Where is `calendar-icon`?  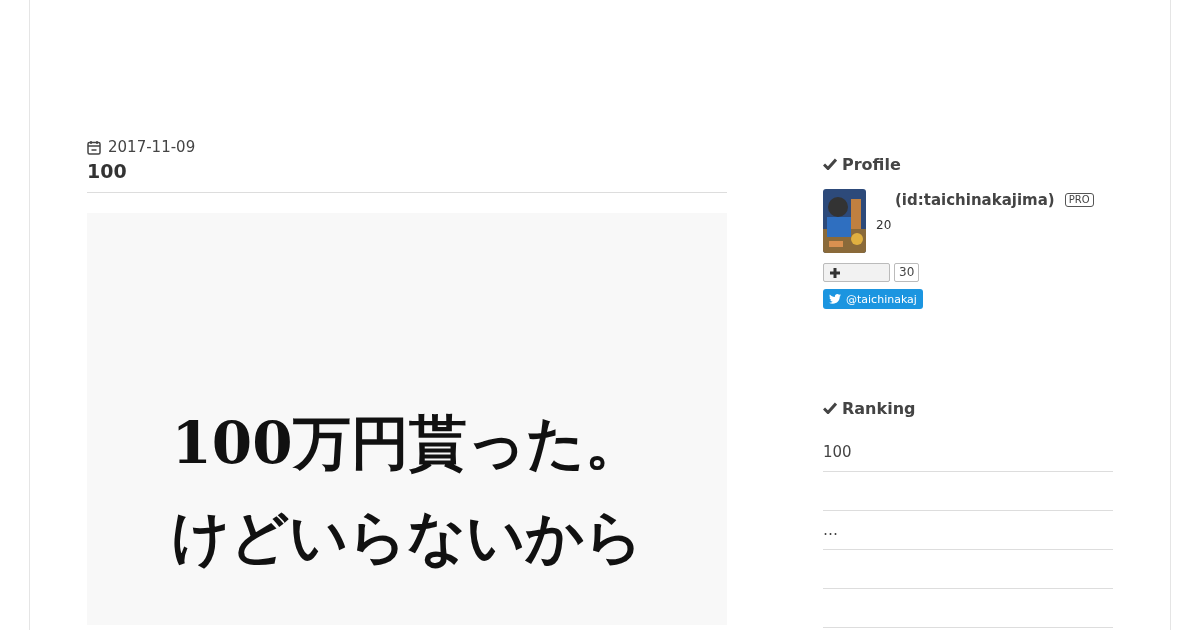 calendar-icon is located at coordinates (94, 147).